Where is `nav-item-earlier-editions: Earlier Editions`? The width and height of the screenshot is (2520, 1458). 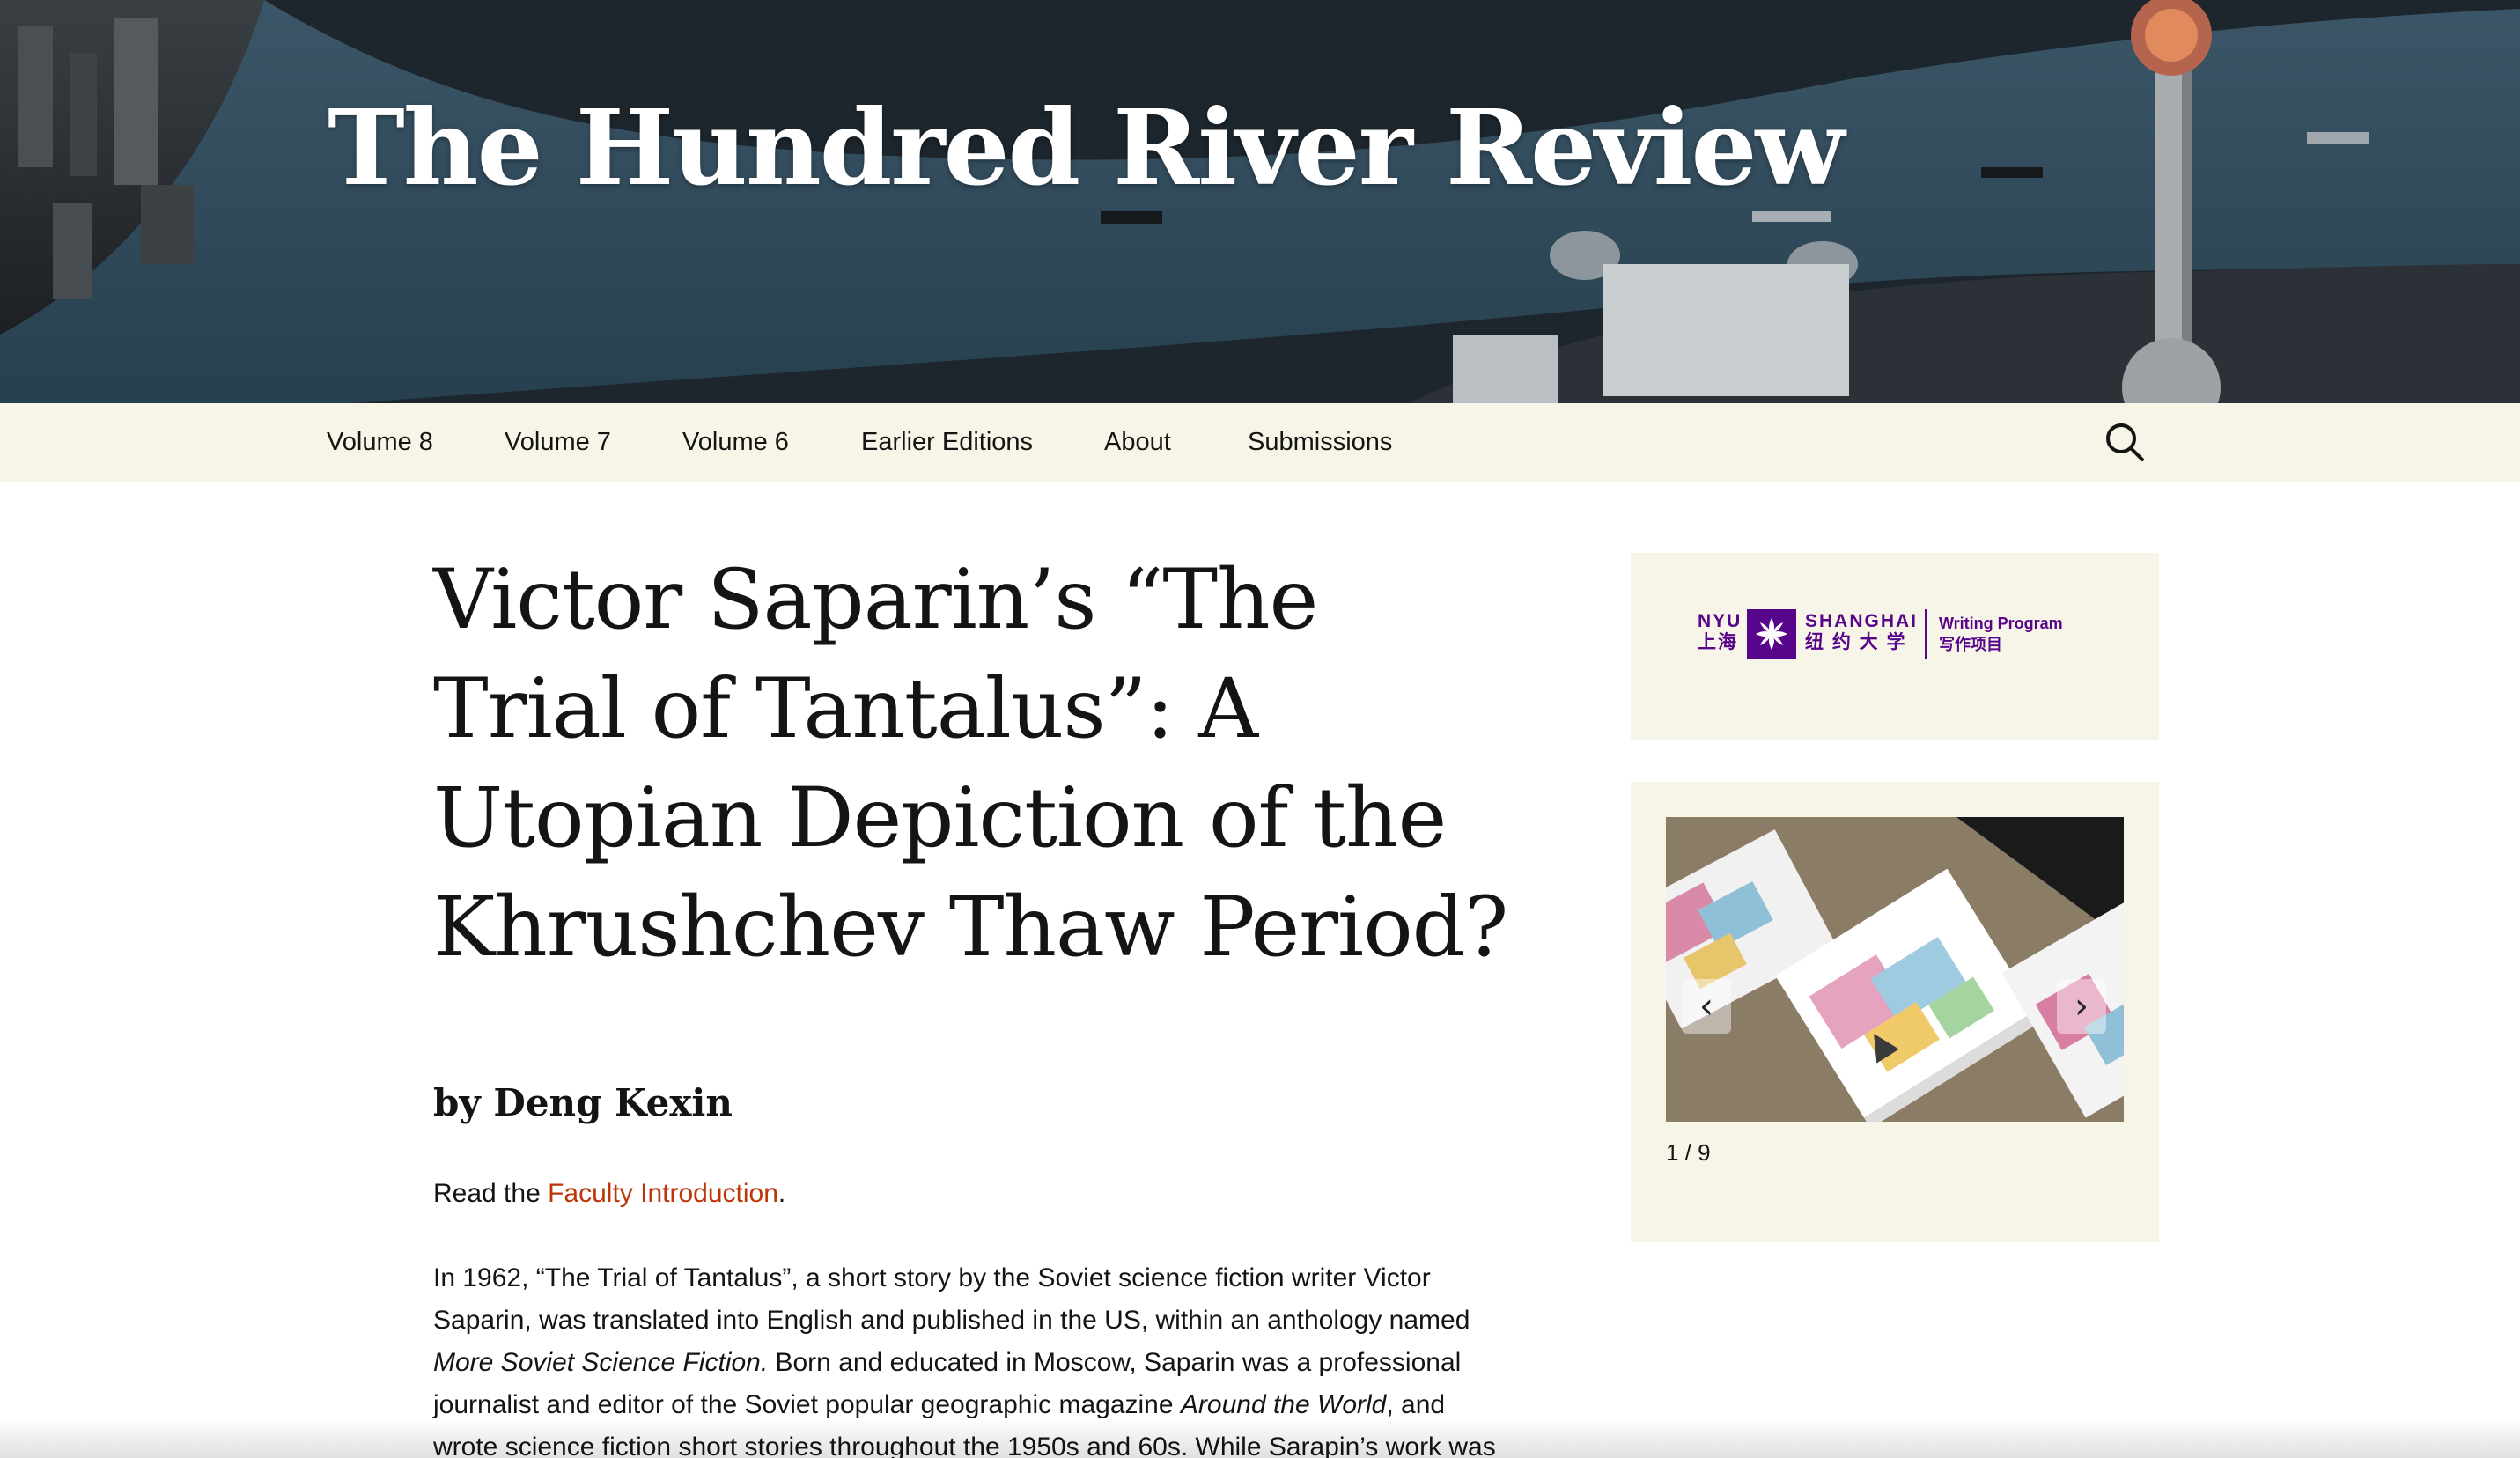 nav-item-earlier-editions: Earlier Editions is located at coordinates (947, 442).